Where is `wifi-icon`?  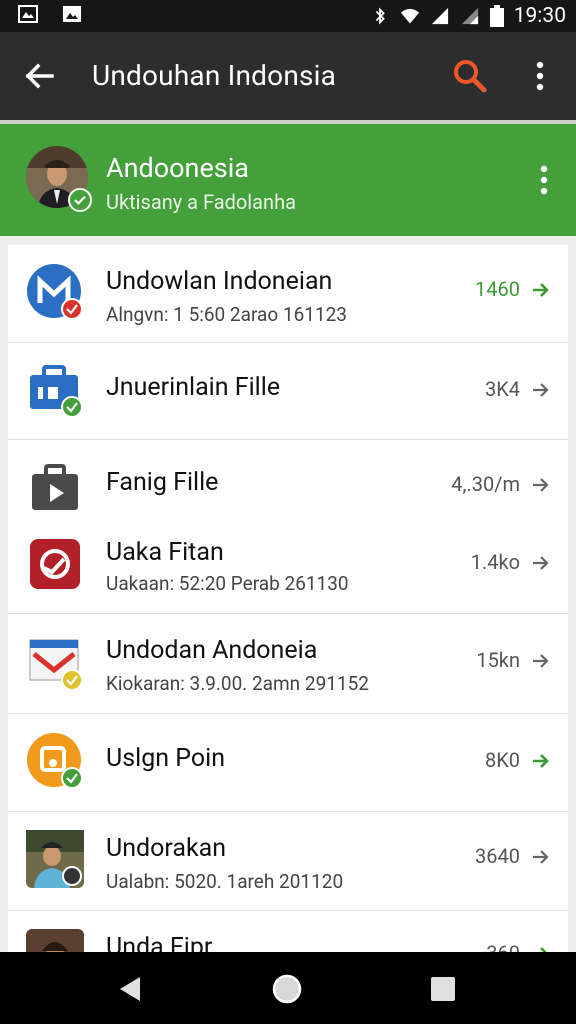 wifi-icon is located at coordinates (409, 16).